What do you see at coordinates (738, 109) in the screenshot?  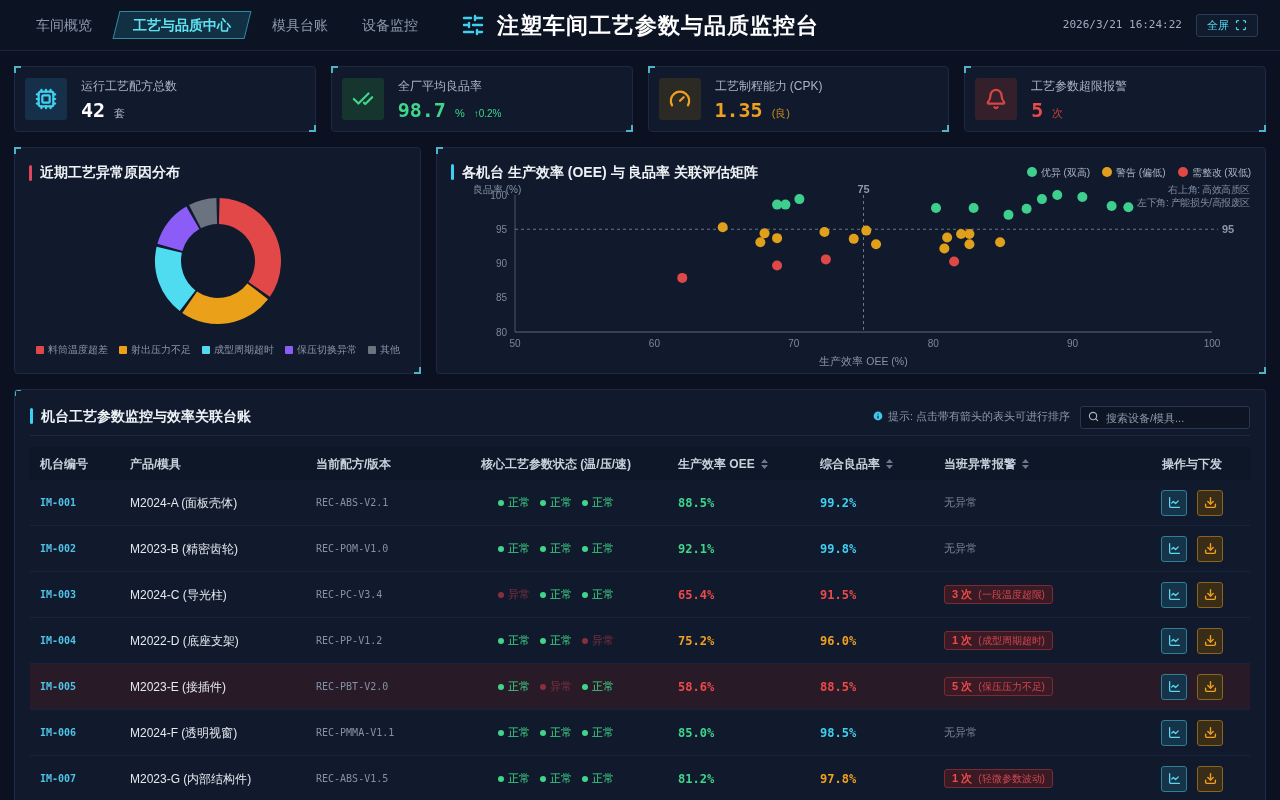 I see `kpi-value: 1.35` at bounding box center [738, 109].